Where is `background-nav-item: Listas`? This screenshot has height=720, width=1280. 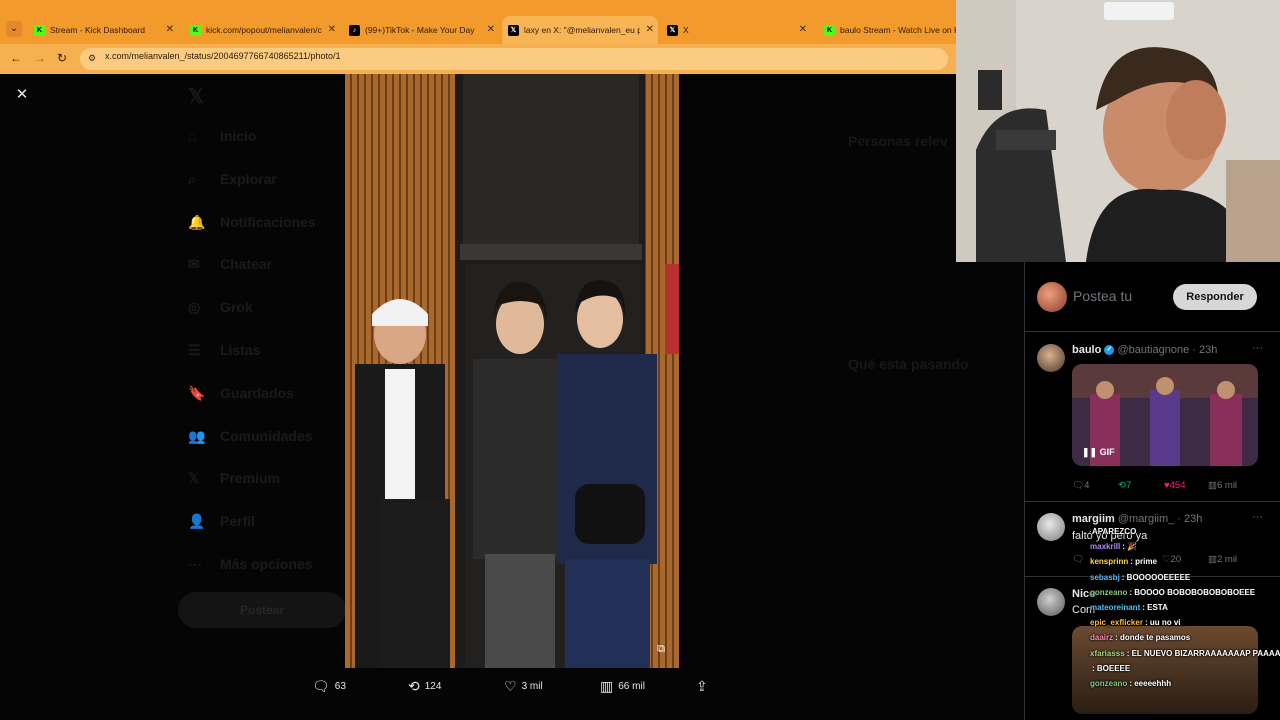 background-nav-item: Listas is located at coordinates (240, 350).